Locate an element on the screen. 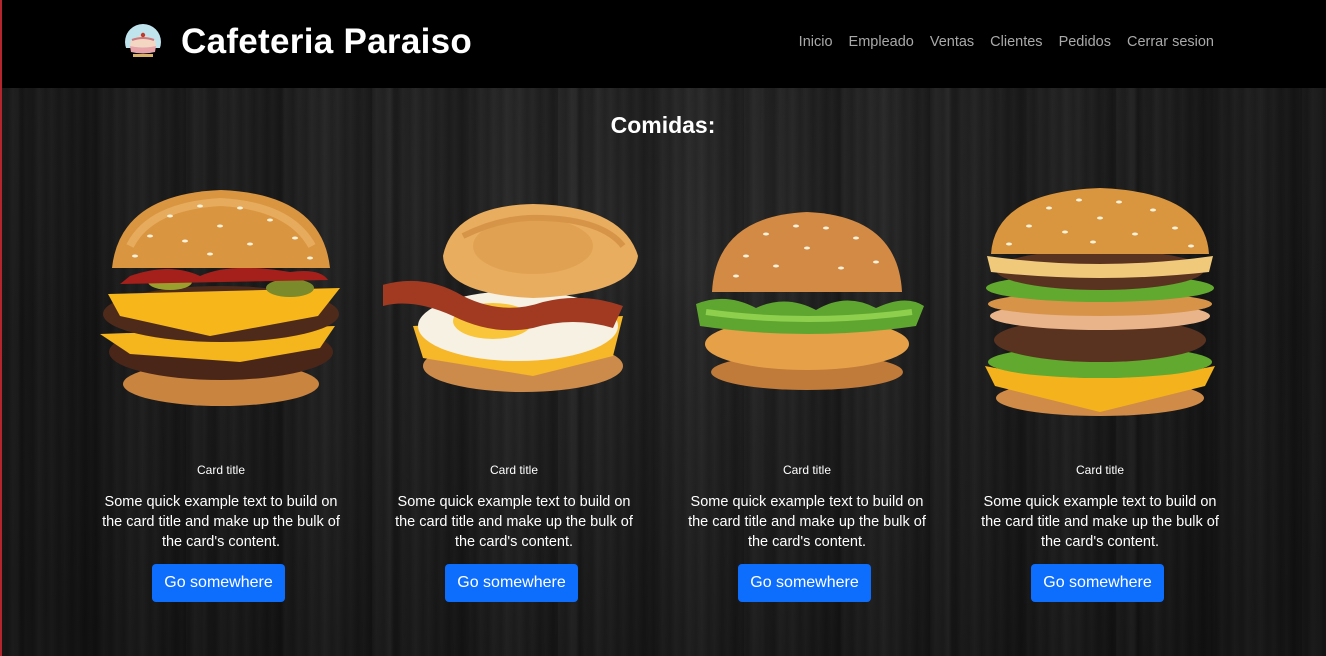  nav-clientes: Clientes is located at coordinates (1016, 42).